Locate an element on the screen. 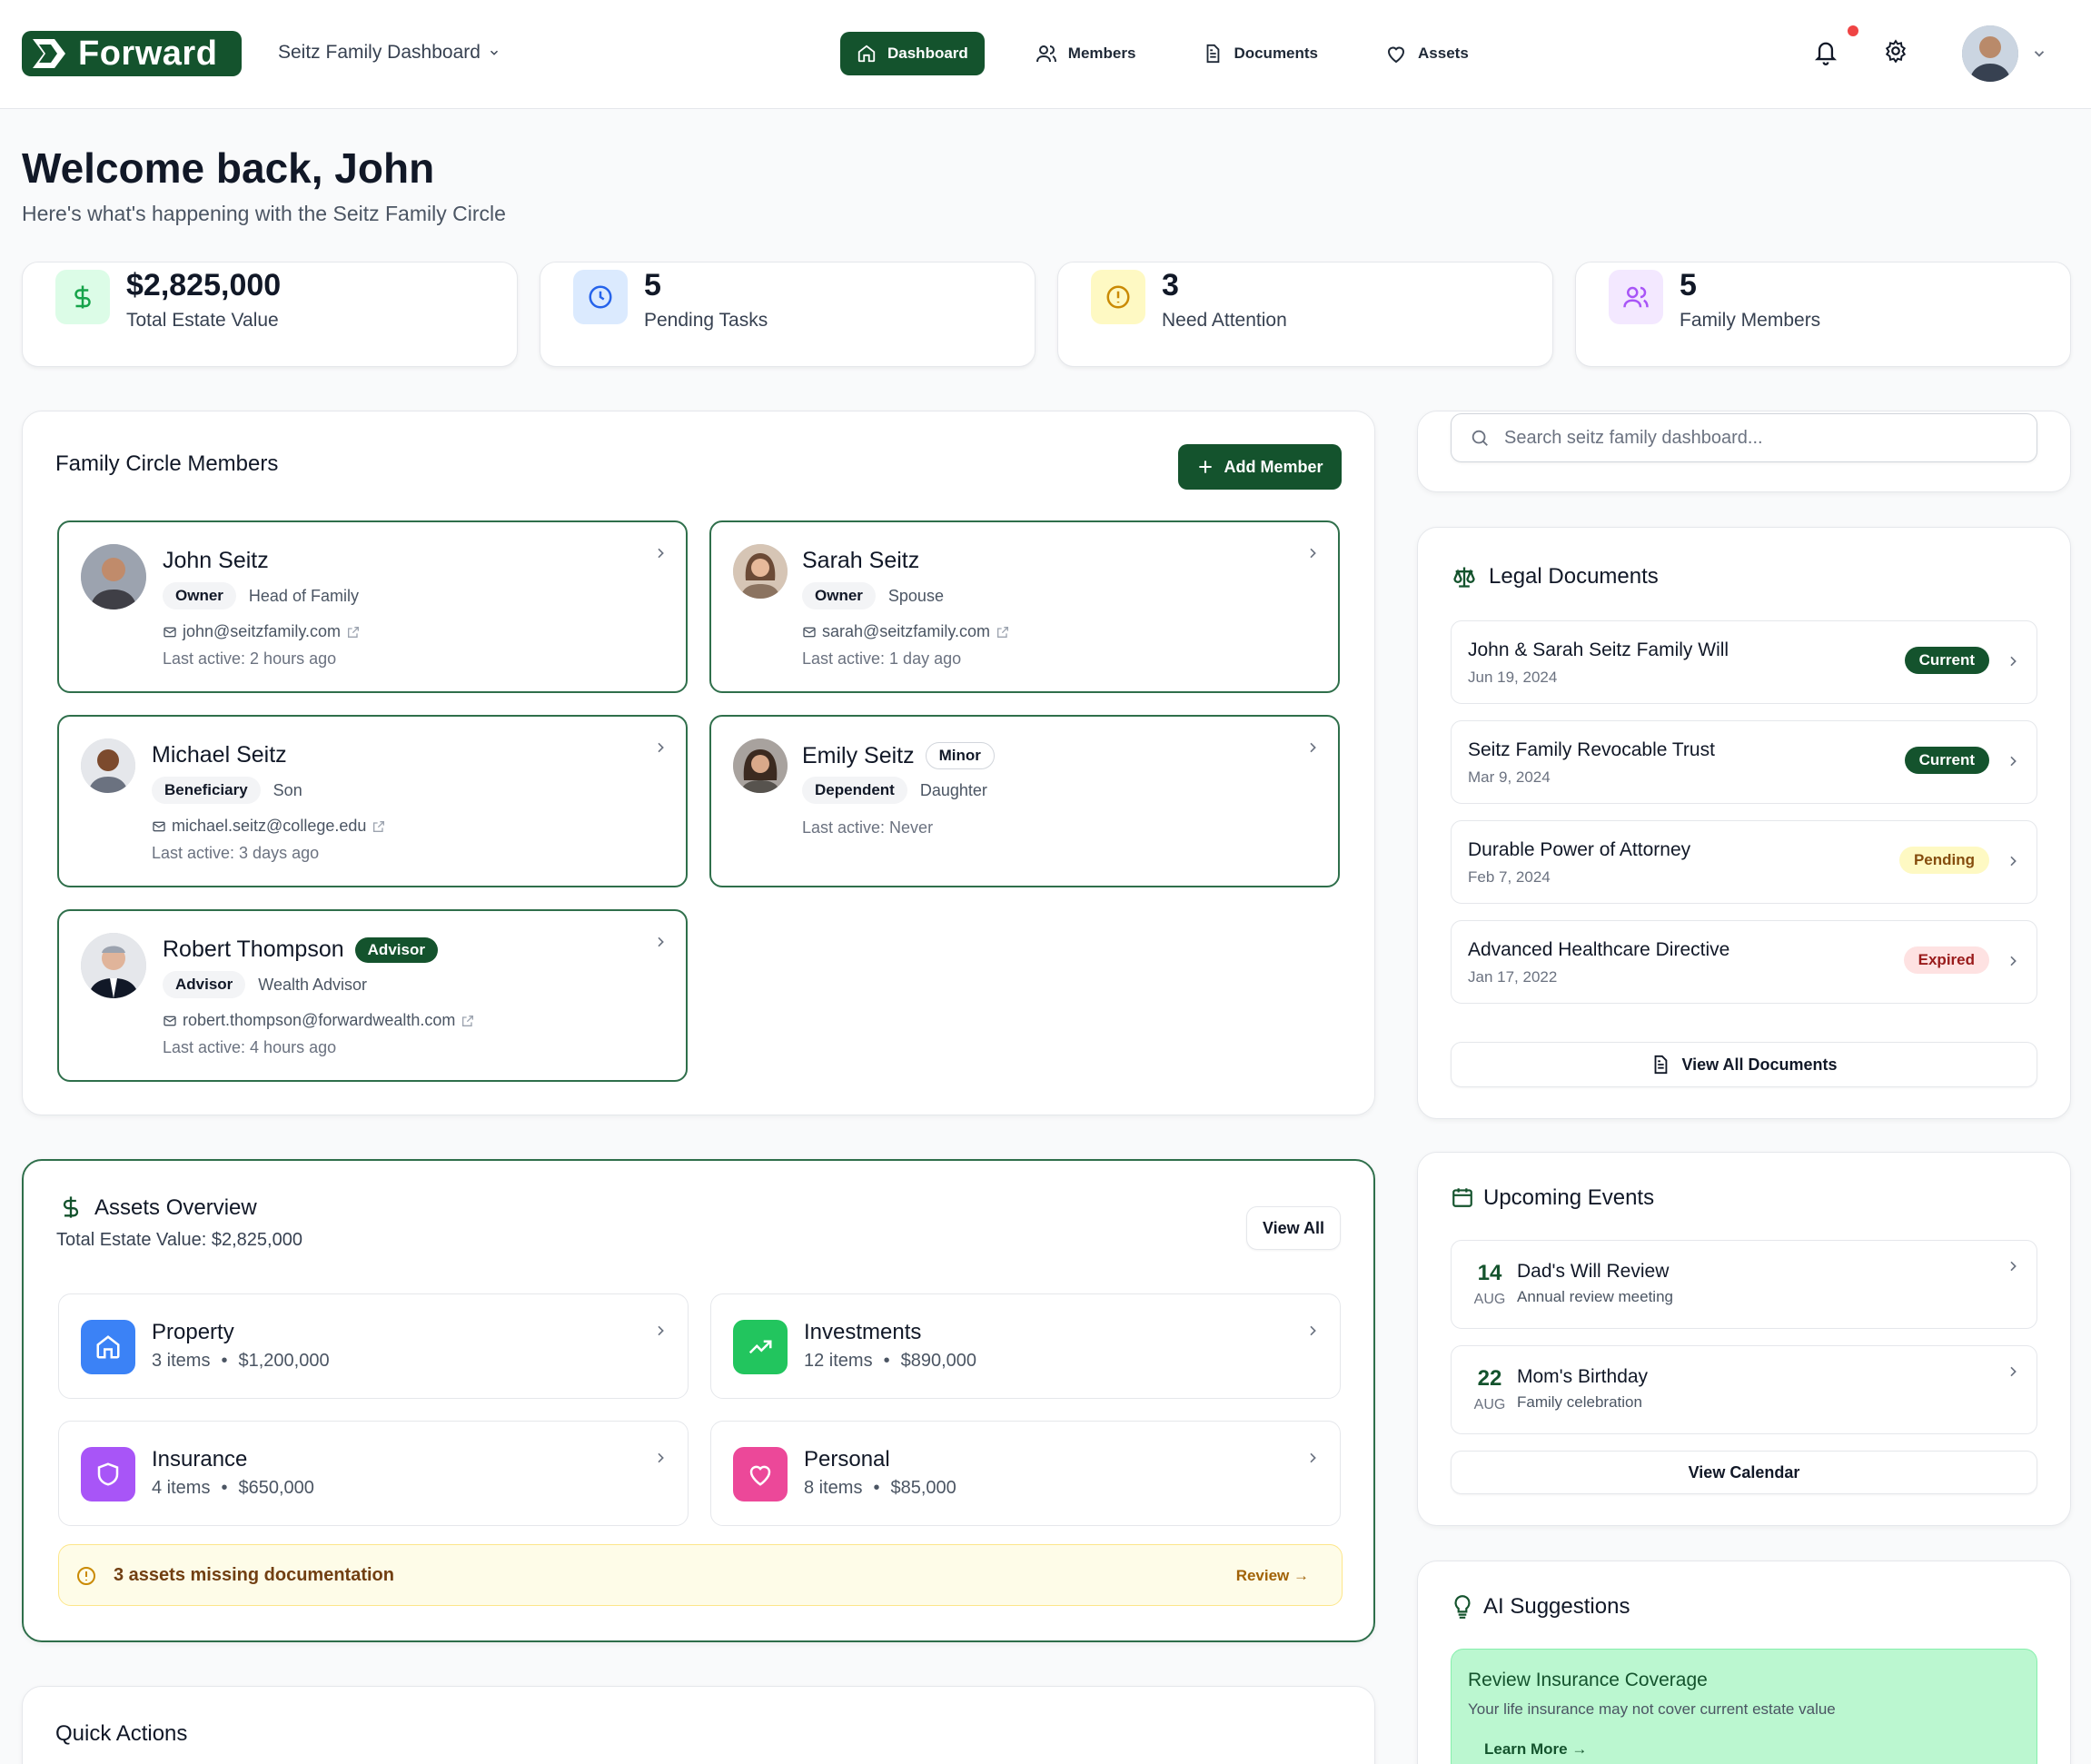 The height and width of the screenshot is (1764, 2091). forward-logo: Forward is located at coordinates (132, 53).